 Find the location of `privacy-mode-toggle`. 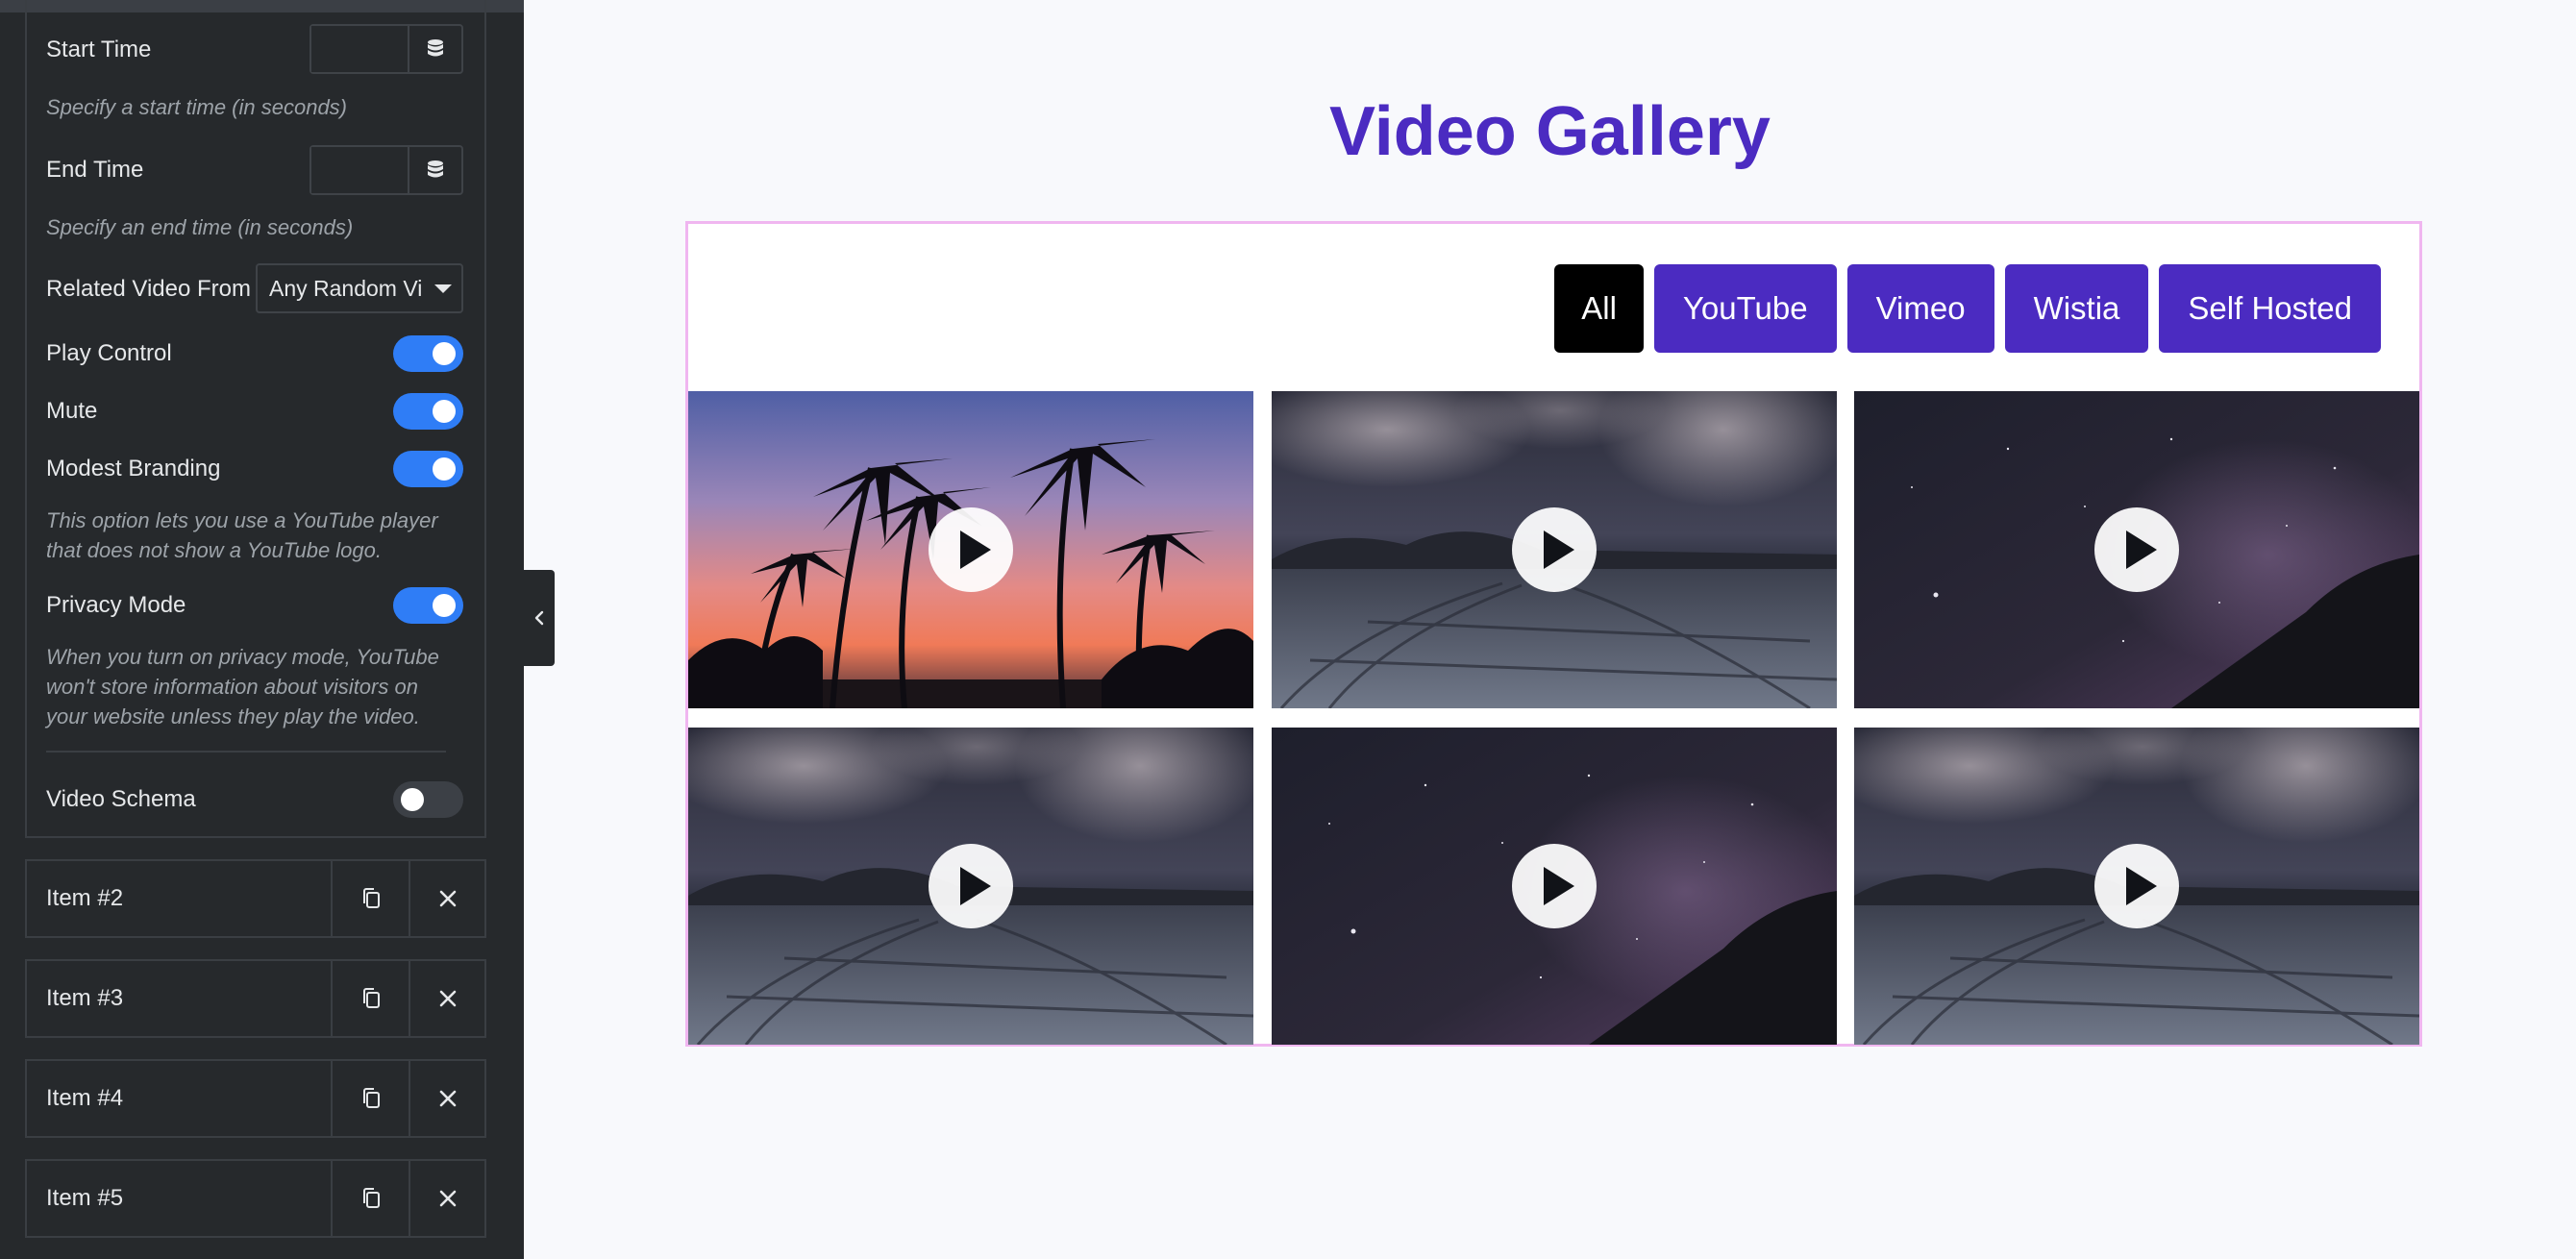

privacy-mode-toggle is located at coordinates (428, 605).